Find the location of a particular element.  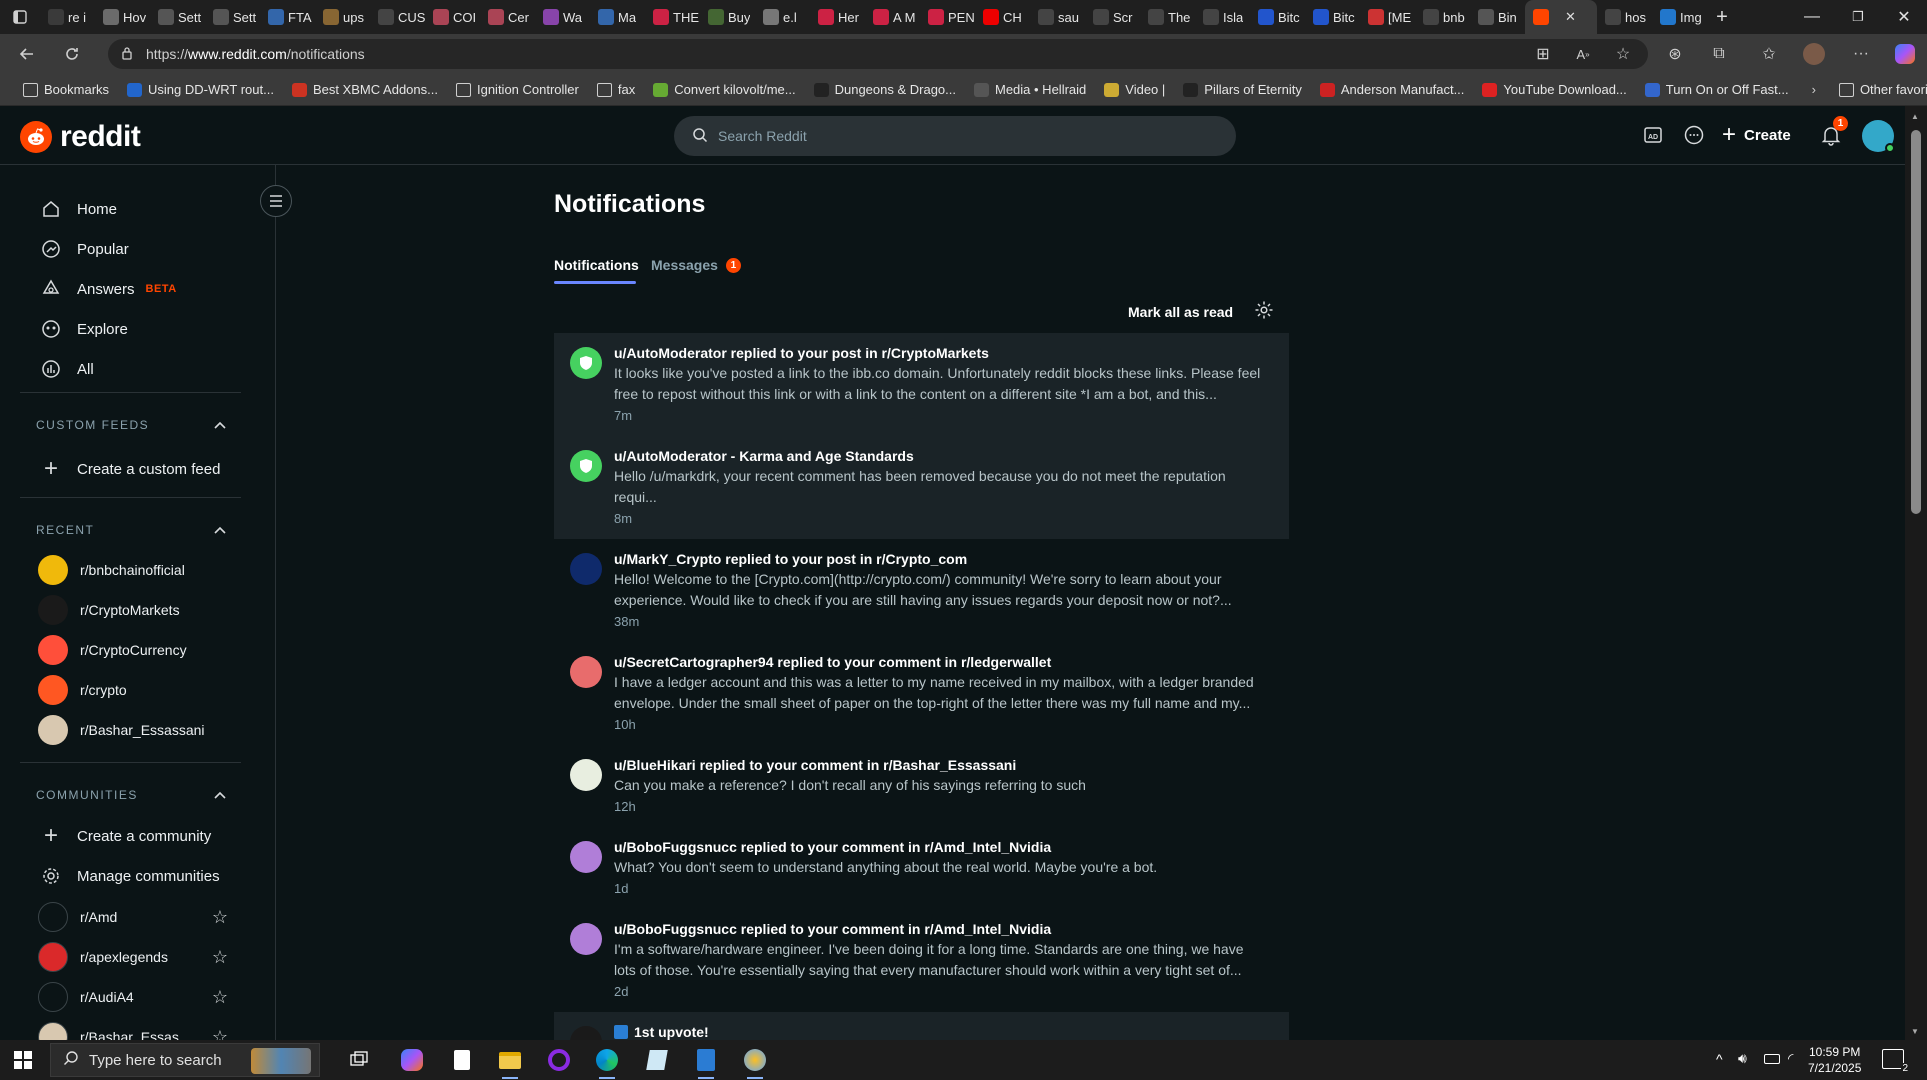

battery-icon is located at coordinates (1772, 1059).